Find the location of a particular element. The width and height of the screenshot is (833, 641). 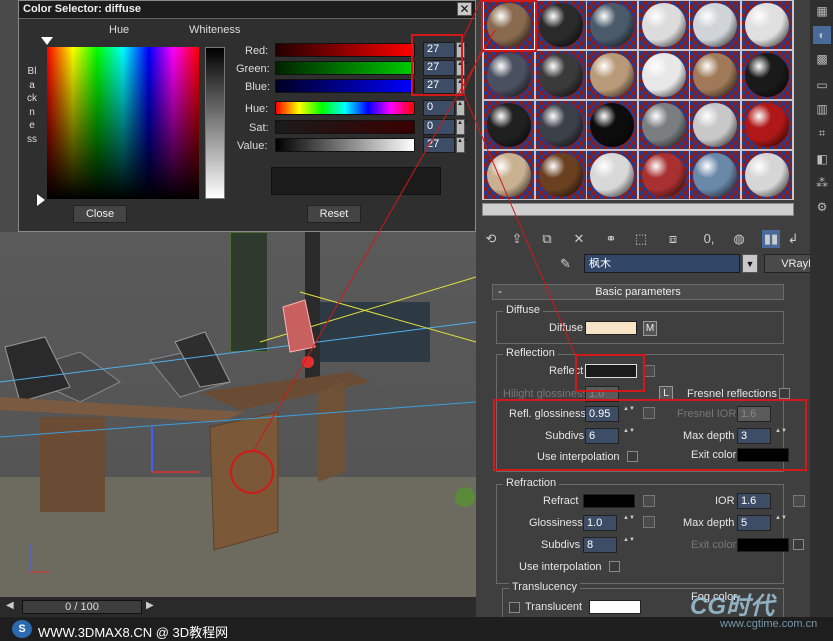

reset-map-icon: ✕ is located at coordinates (579, 239).